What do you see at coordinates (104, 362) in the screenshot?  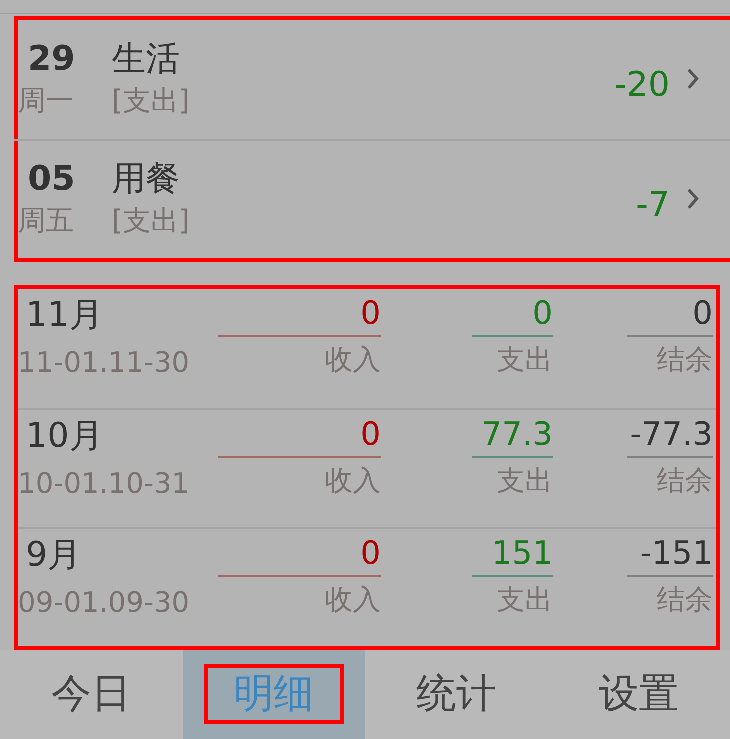 I see `date-range: 11-01.11-30` at bounding box center [104, 362].